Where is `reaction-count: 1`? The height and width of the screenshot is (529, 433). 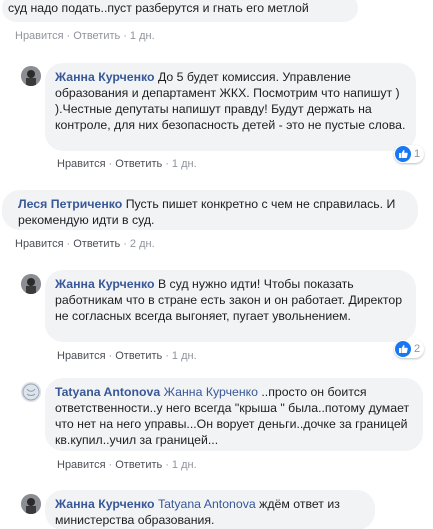
reaction-count: 1 is located at coordinates (417, 154).